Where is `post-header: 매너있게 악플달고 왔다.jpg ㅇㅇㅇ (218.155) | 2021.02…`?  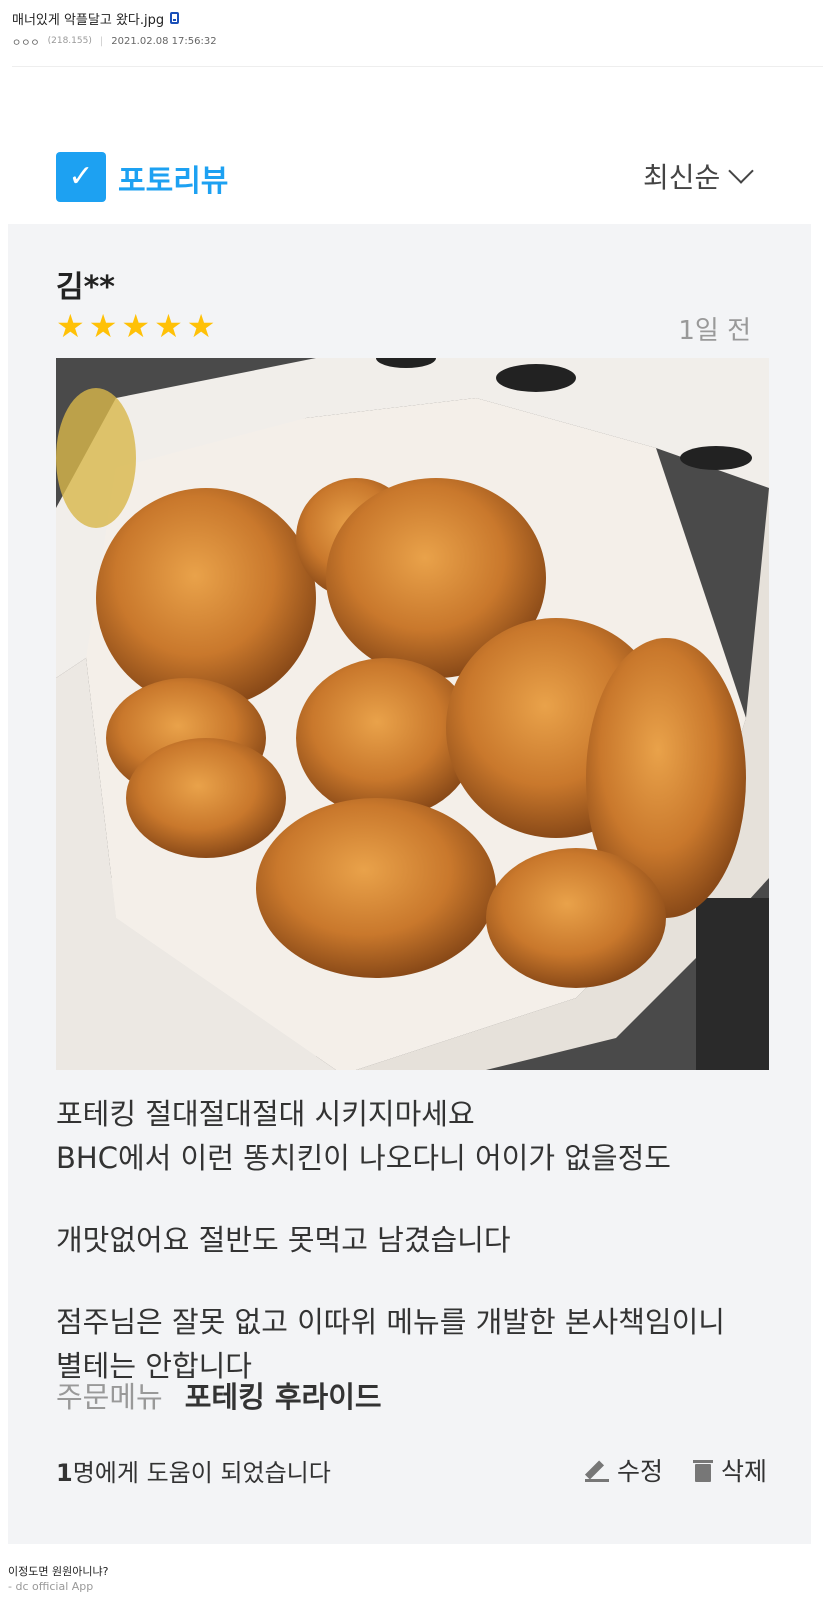
post-header: 매너있게 악플달고 왔다.jpg ㅇㅇㅇ (218.155) | 2021.02… is located at coordinates (417, 28).